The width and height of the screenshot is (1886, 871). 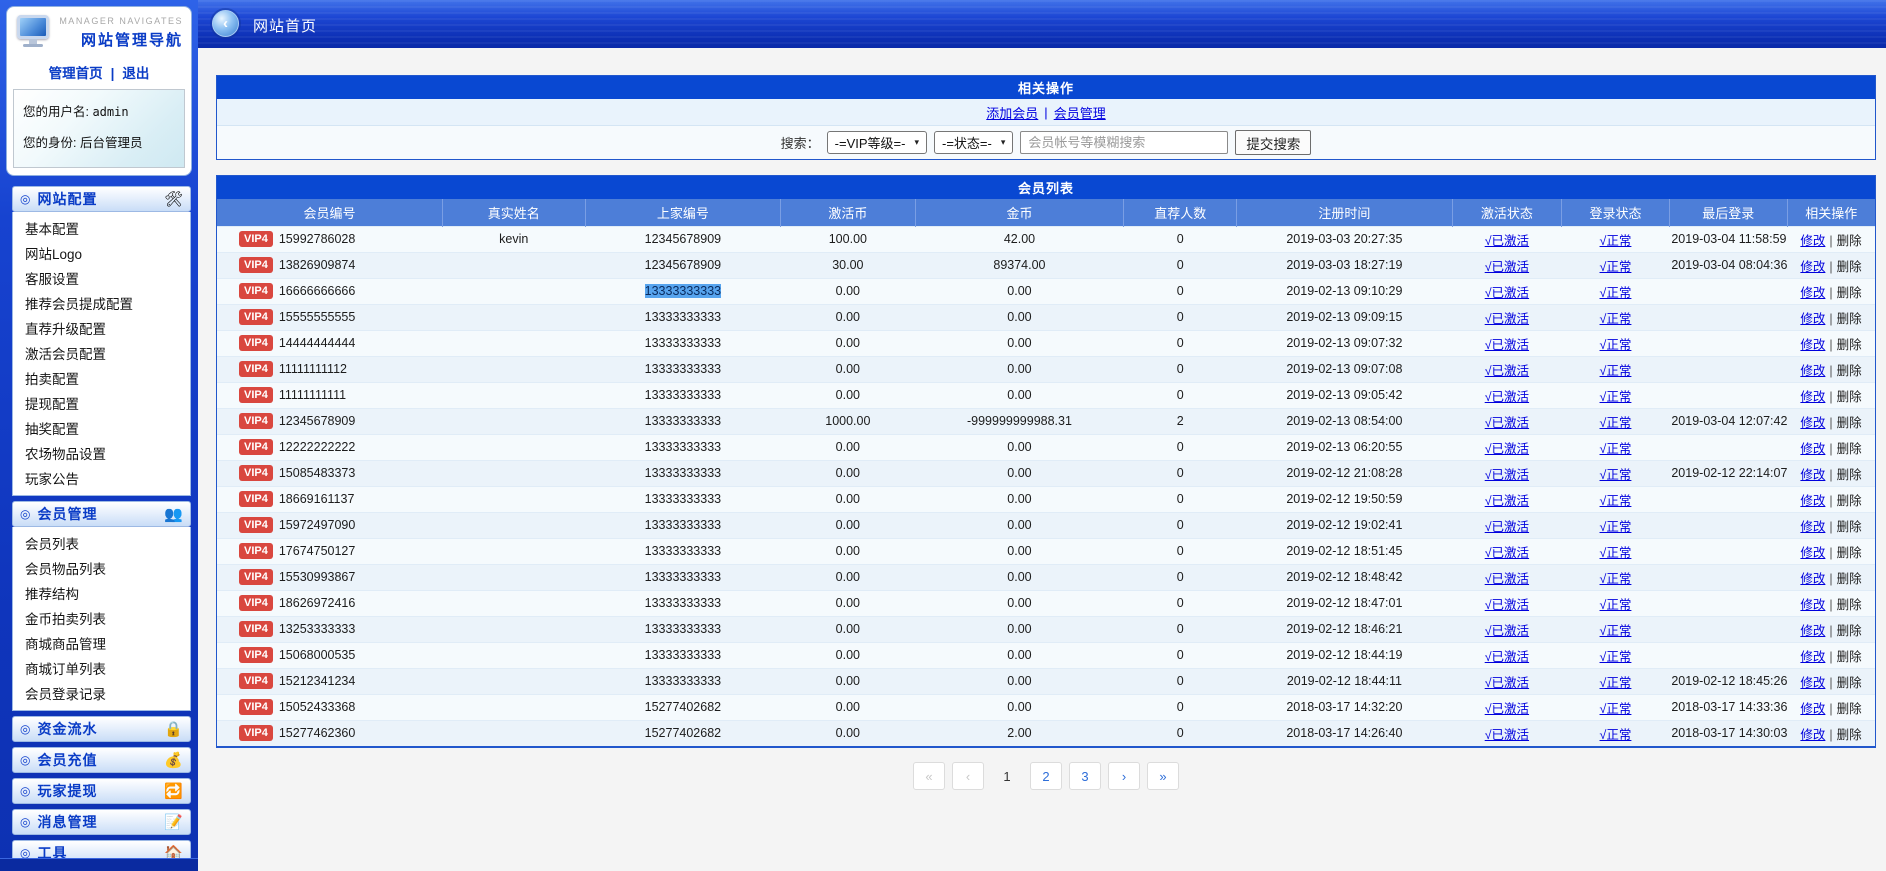 I want to click on sidebar-item: 基本配置, so click(x=101, y=227).